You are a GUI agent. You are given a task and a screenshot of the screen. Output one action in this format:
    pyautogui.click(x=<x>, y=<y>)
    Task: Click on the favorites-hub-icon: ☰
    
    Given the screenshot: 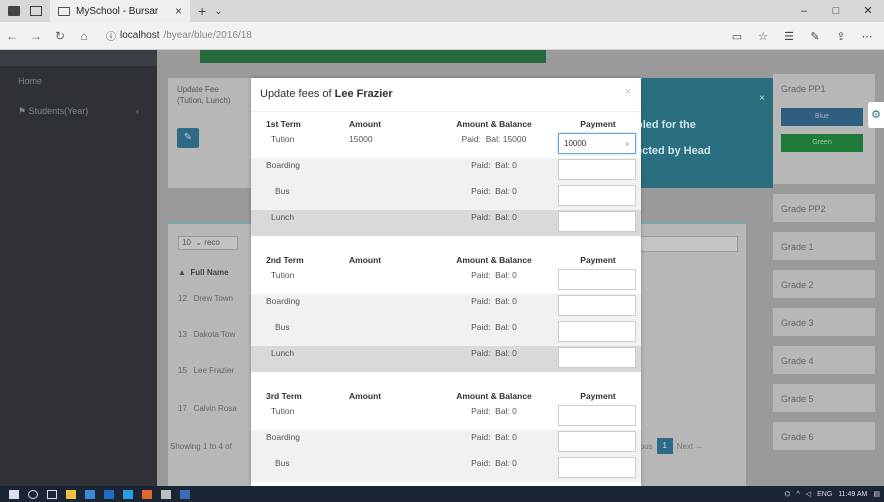 What is the action you would take?
    pyautogui.click(x=789, y=36)
    